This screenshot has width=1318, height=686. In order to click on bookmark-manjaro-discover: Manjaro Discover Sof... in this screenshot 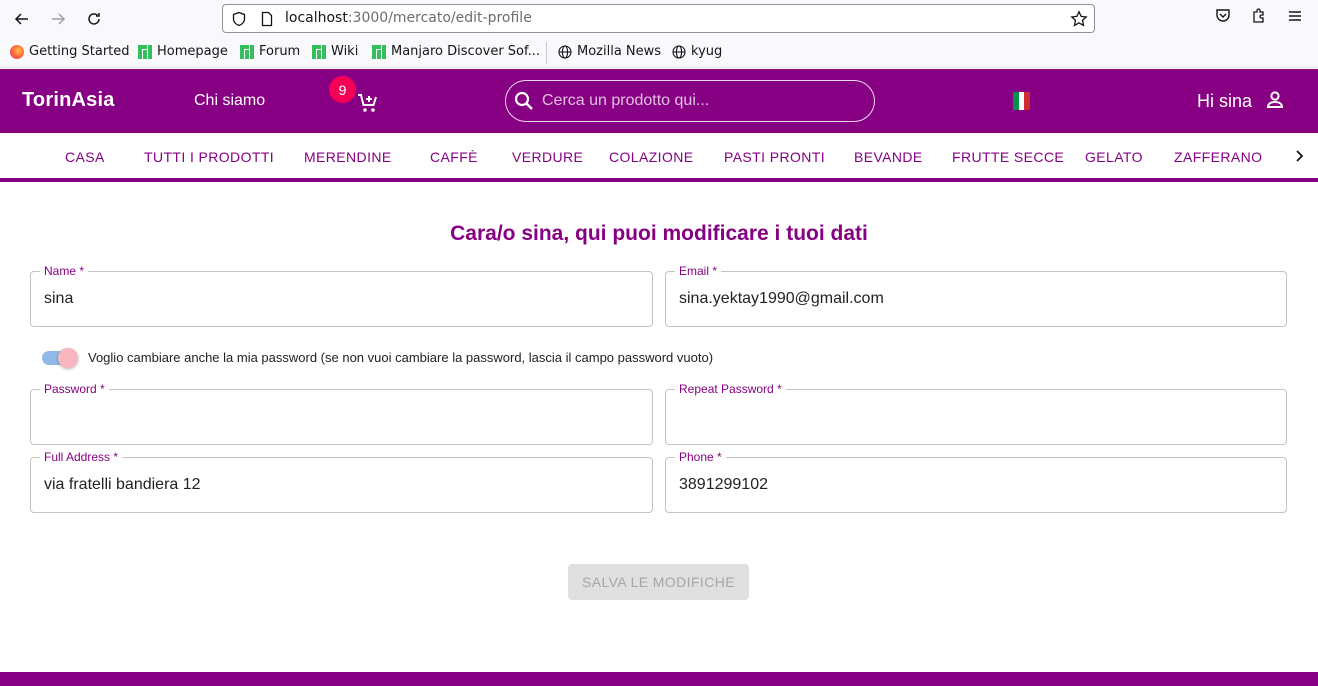, I will do `click(456, 51)`.